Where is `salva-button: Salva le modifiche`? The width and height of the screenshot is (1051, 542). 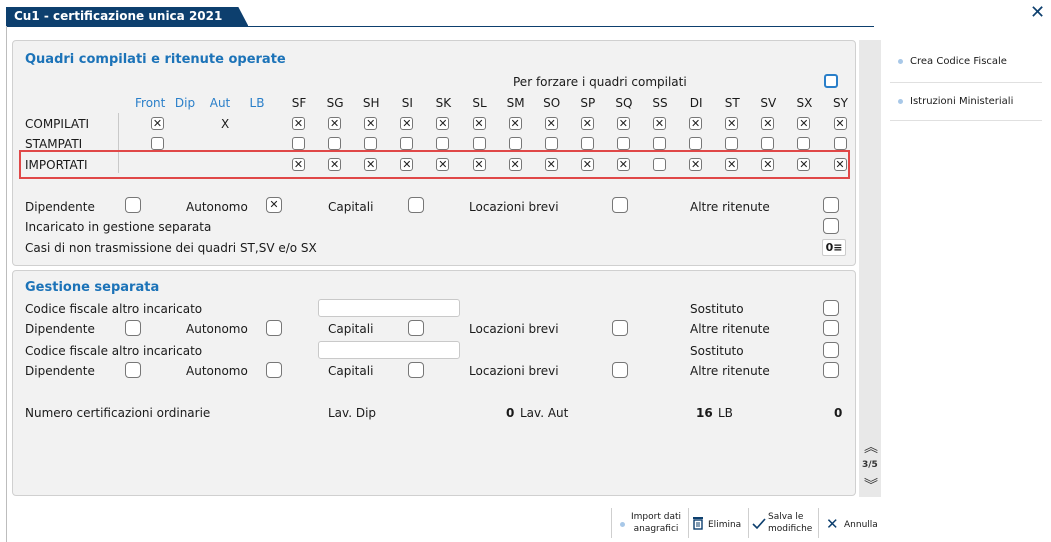 salva-button: Salva le modifiche is located at coordinates (783, 525).